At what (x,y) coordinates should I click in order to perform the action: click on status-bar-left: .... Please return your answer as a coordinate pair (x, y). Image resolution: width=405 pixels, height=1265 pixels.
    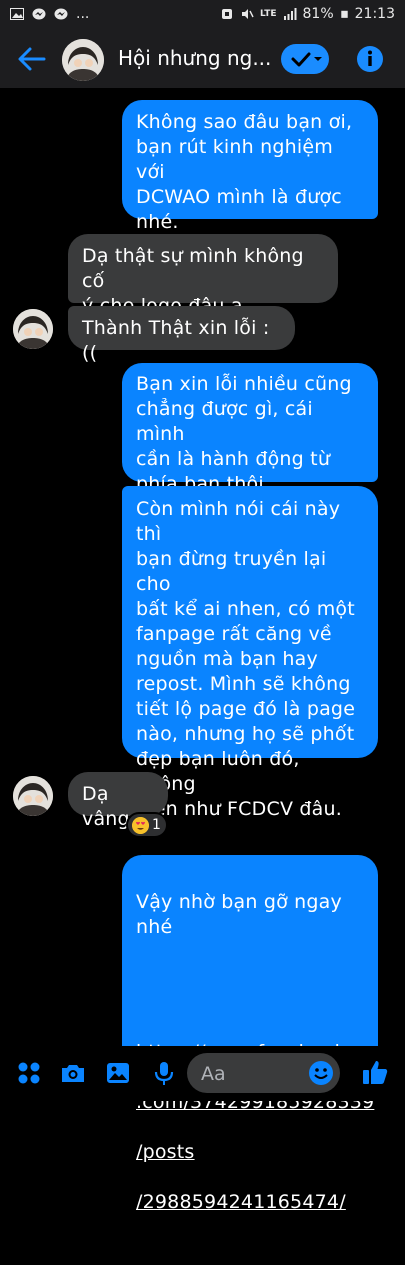
    Looking at the image, I should click on (49, 14).